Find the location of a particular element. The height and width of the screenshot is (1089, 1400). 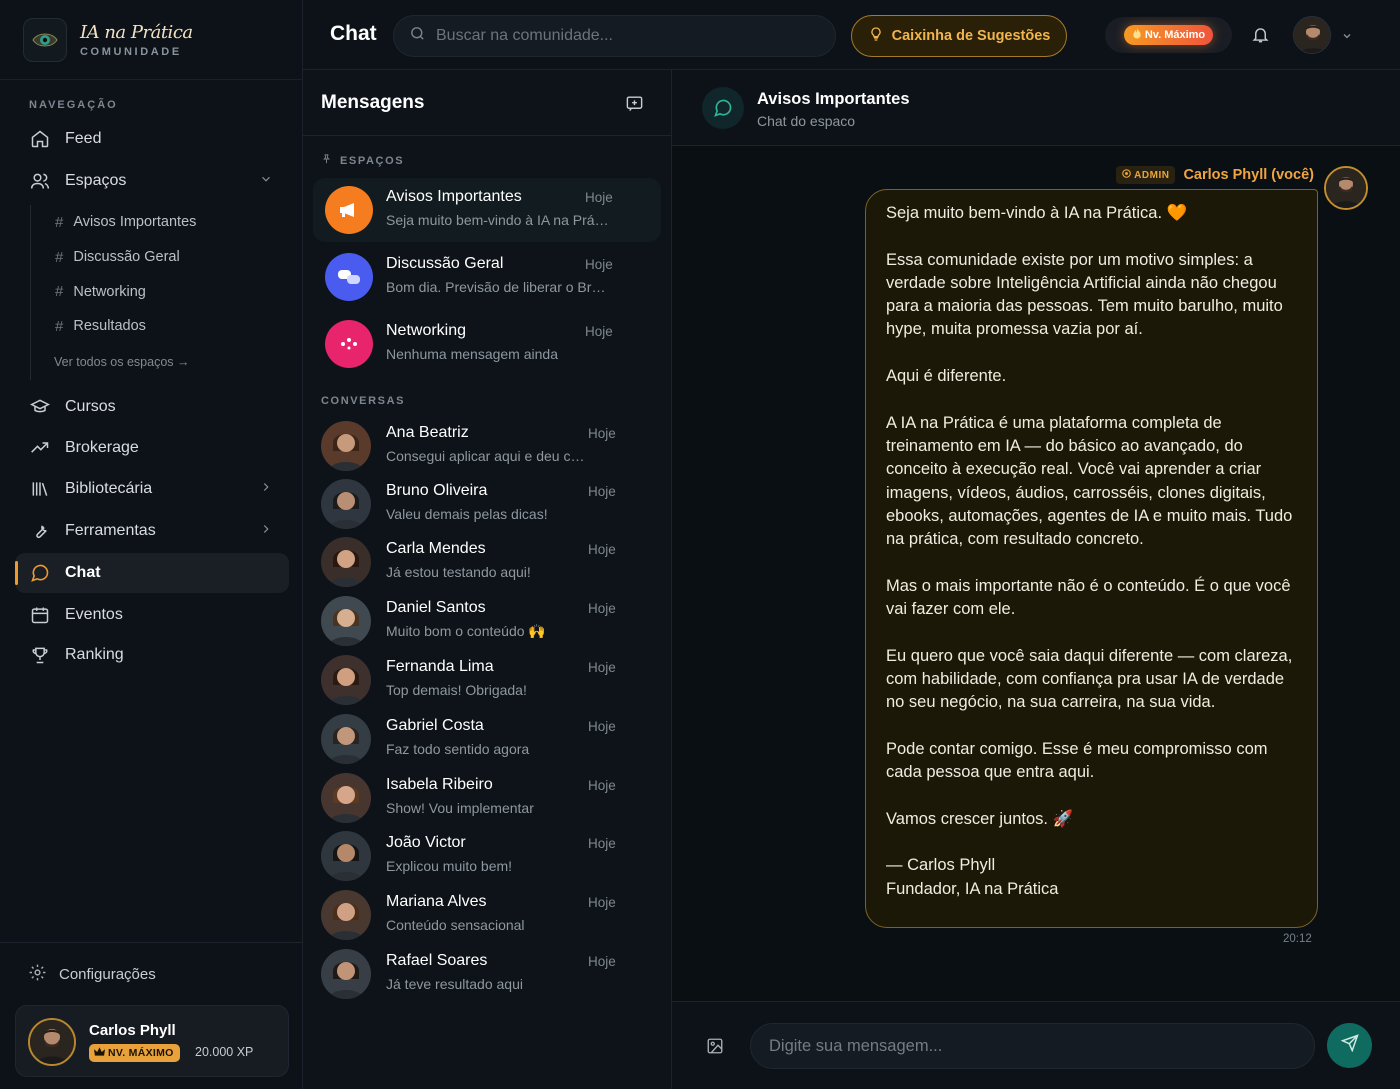

calendar-icon is located at coordinates (40, 615).